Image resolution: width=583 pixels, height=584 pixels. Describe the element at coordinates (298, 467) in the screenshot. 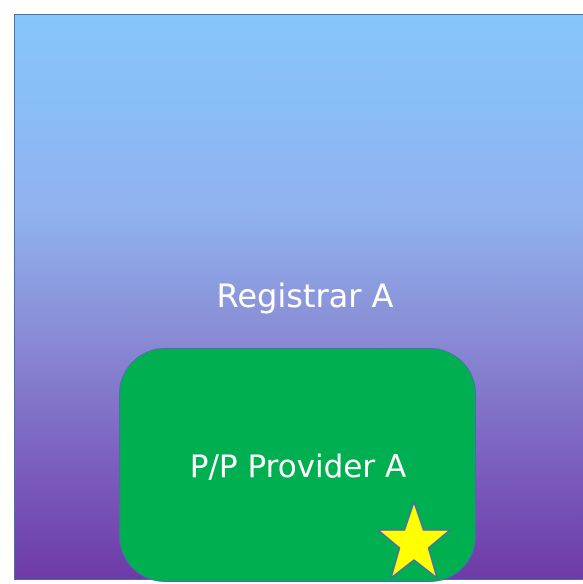

I see `provider-label: P/P Provider A` at that location.